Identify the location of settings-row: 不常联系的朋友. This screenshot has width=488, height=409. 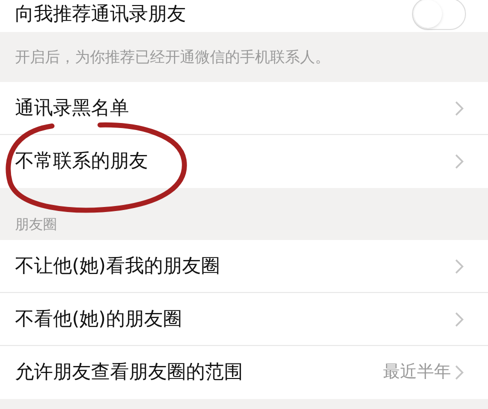
(244, 161).